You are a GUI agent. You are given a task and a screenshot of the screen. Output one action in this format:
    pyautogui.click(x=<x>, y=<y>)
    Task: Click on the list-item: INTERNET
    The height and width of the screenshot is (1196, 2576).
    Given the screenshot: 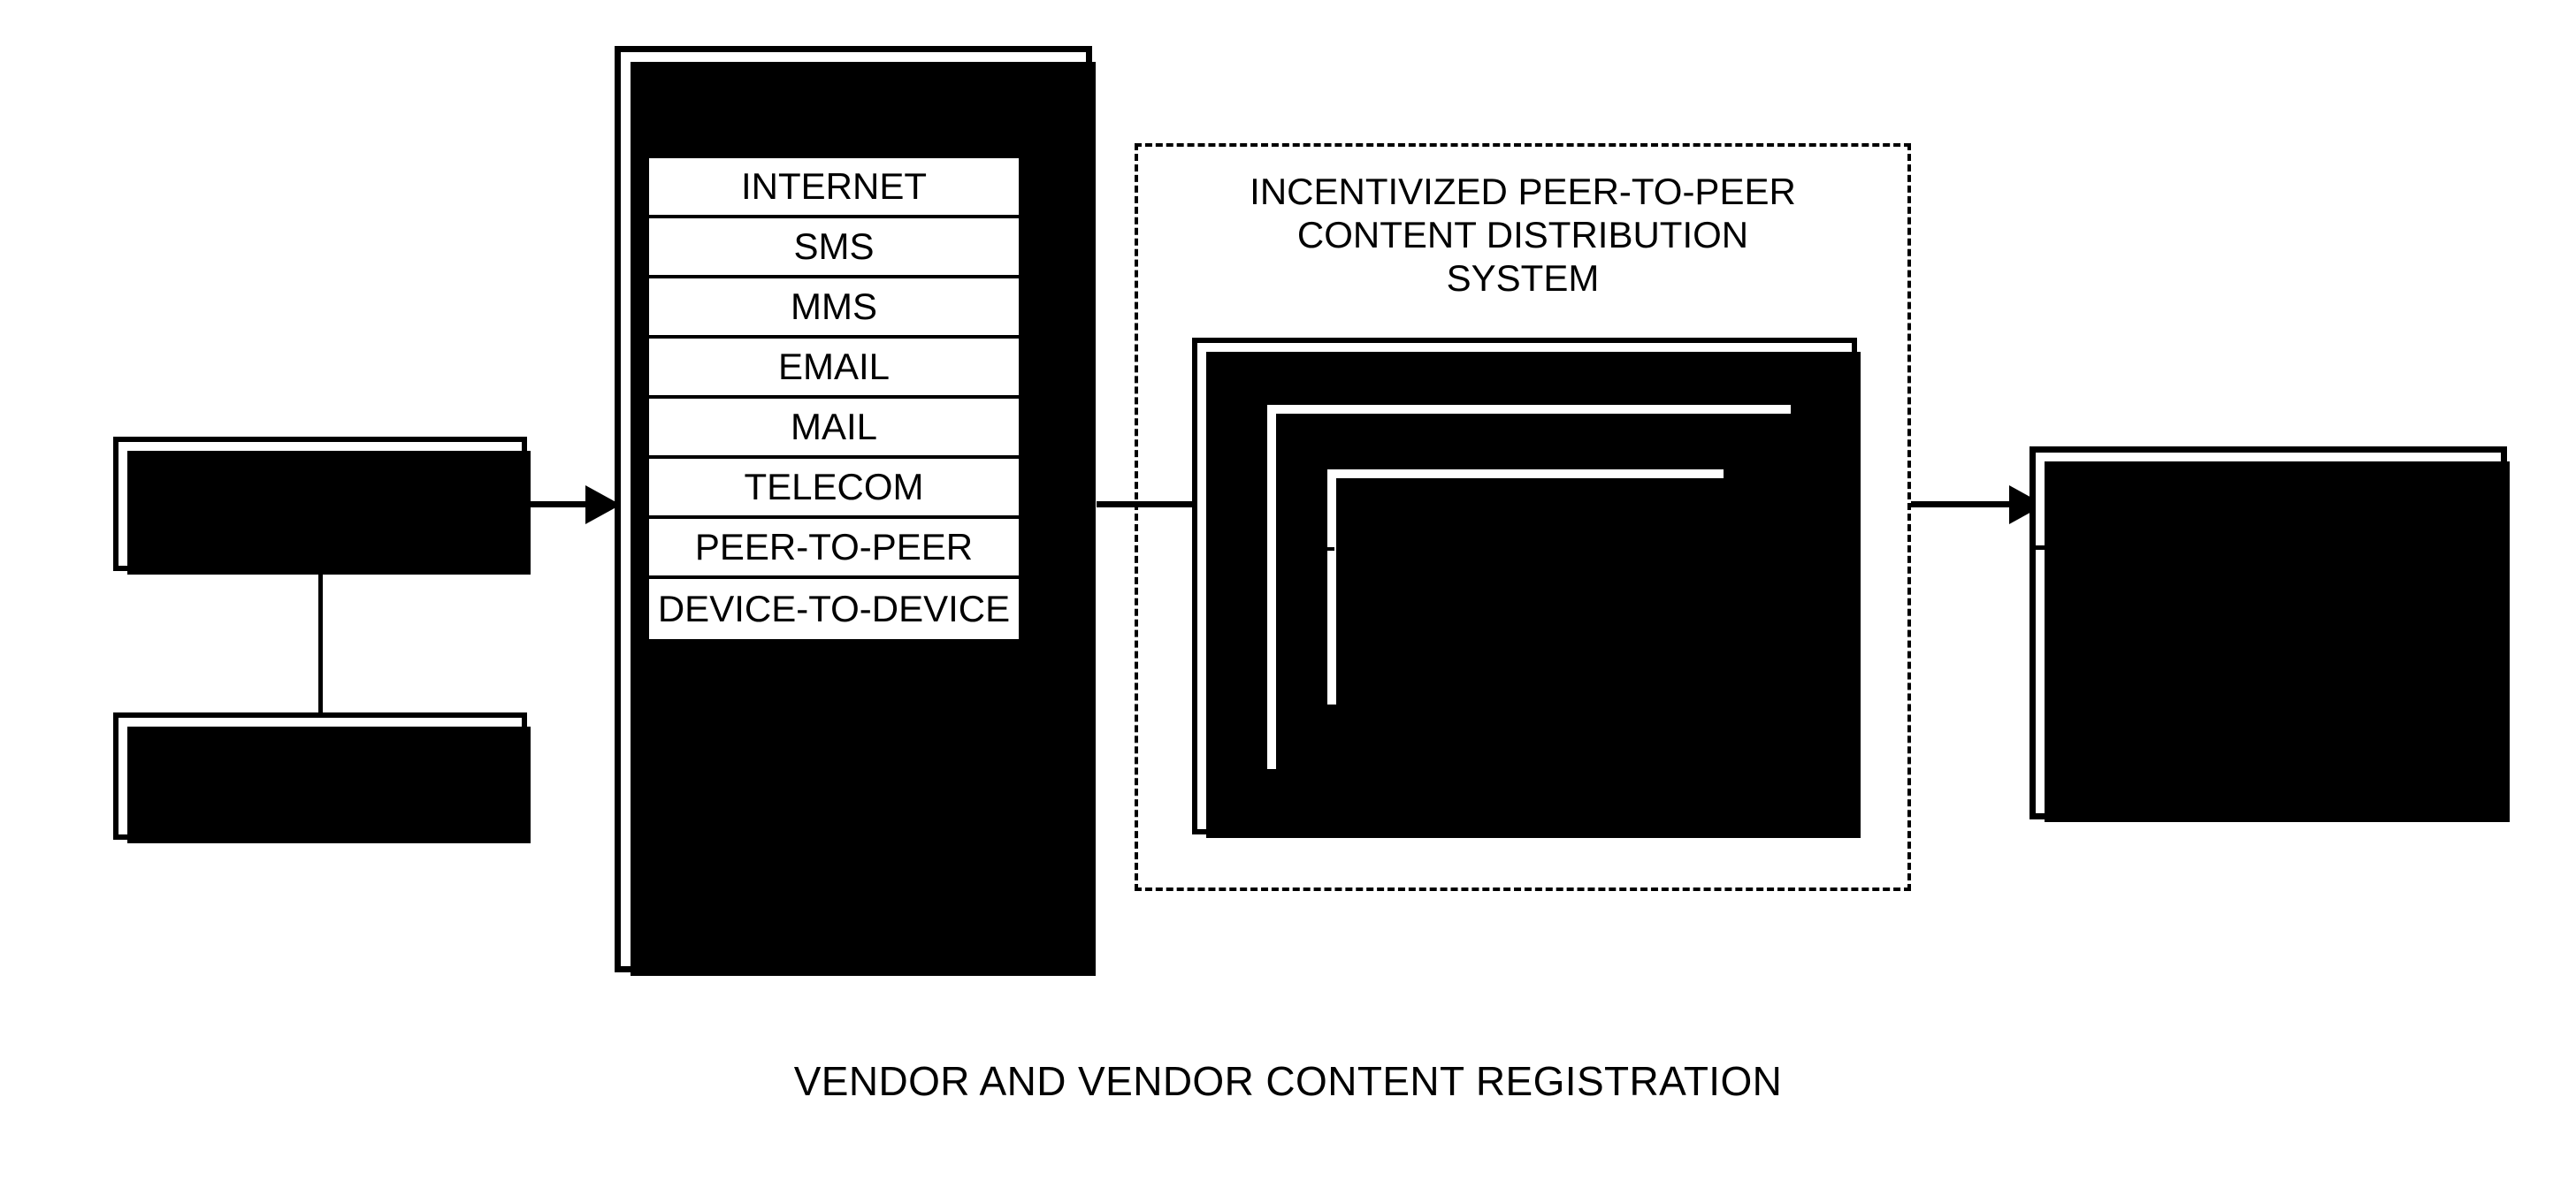 What is the action you would take?
    pyautogui.click(x=834, y=188)
    